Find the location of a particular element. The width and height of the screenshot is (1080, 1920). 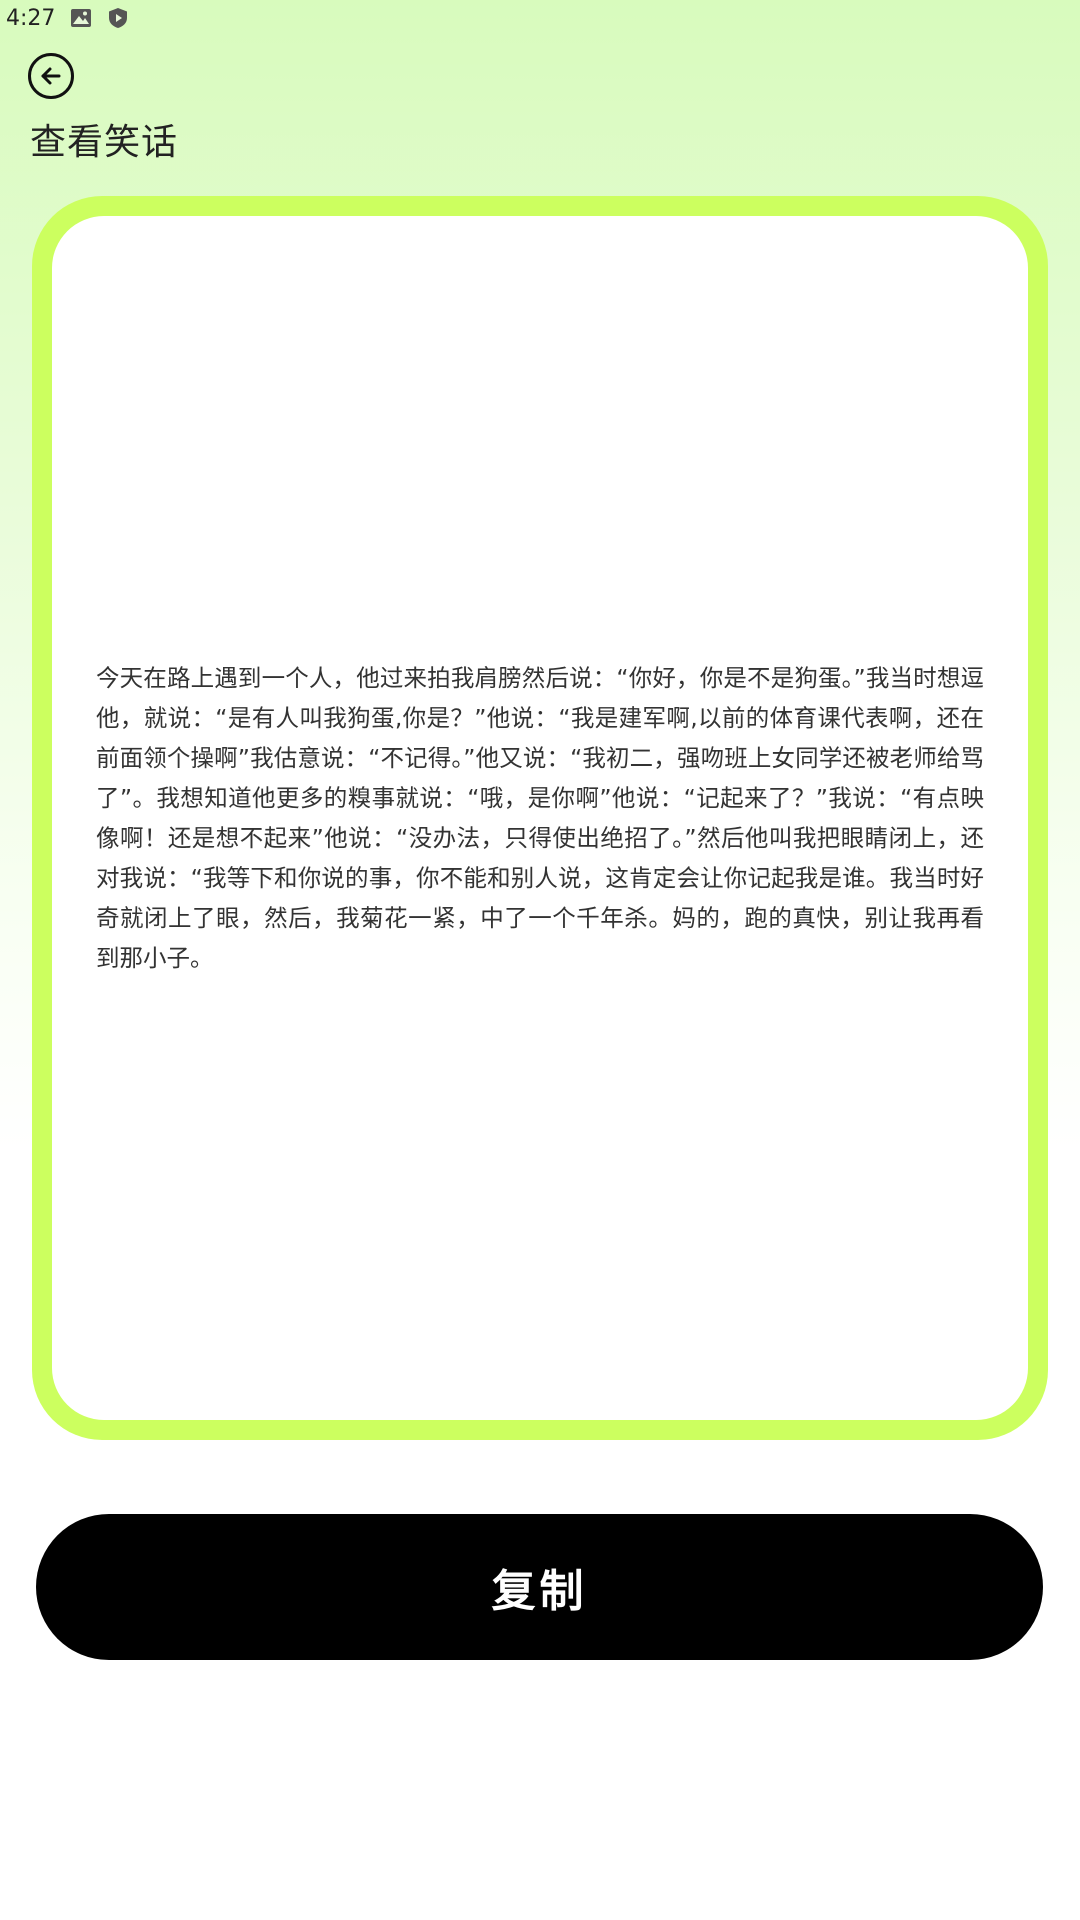

back-button is located at coordinates (51, 76).